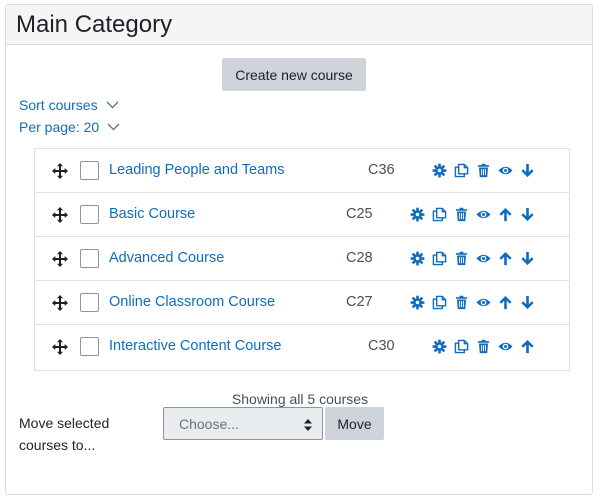 The height and width of the screenshot is (502, 600). I want to click on per-page-dropdown: Per page: 20, so click(69, 127).